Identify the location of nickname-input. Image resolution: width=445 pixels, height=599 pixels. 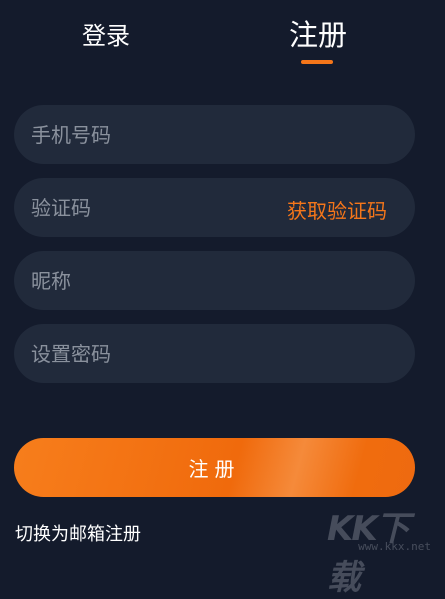
(214, 280).